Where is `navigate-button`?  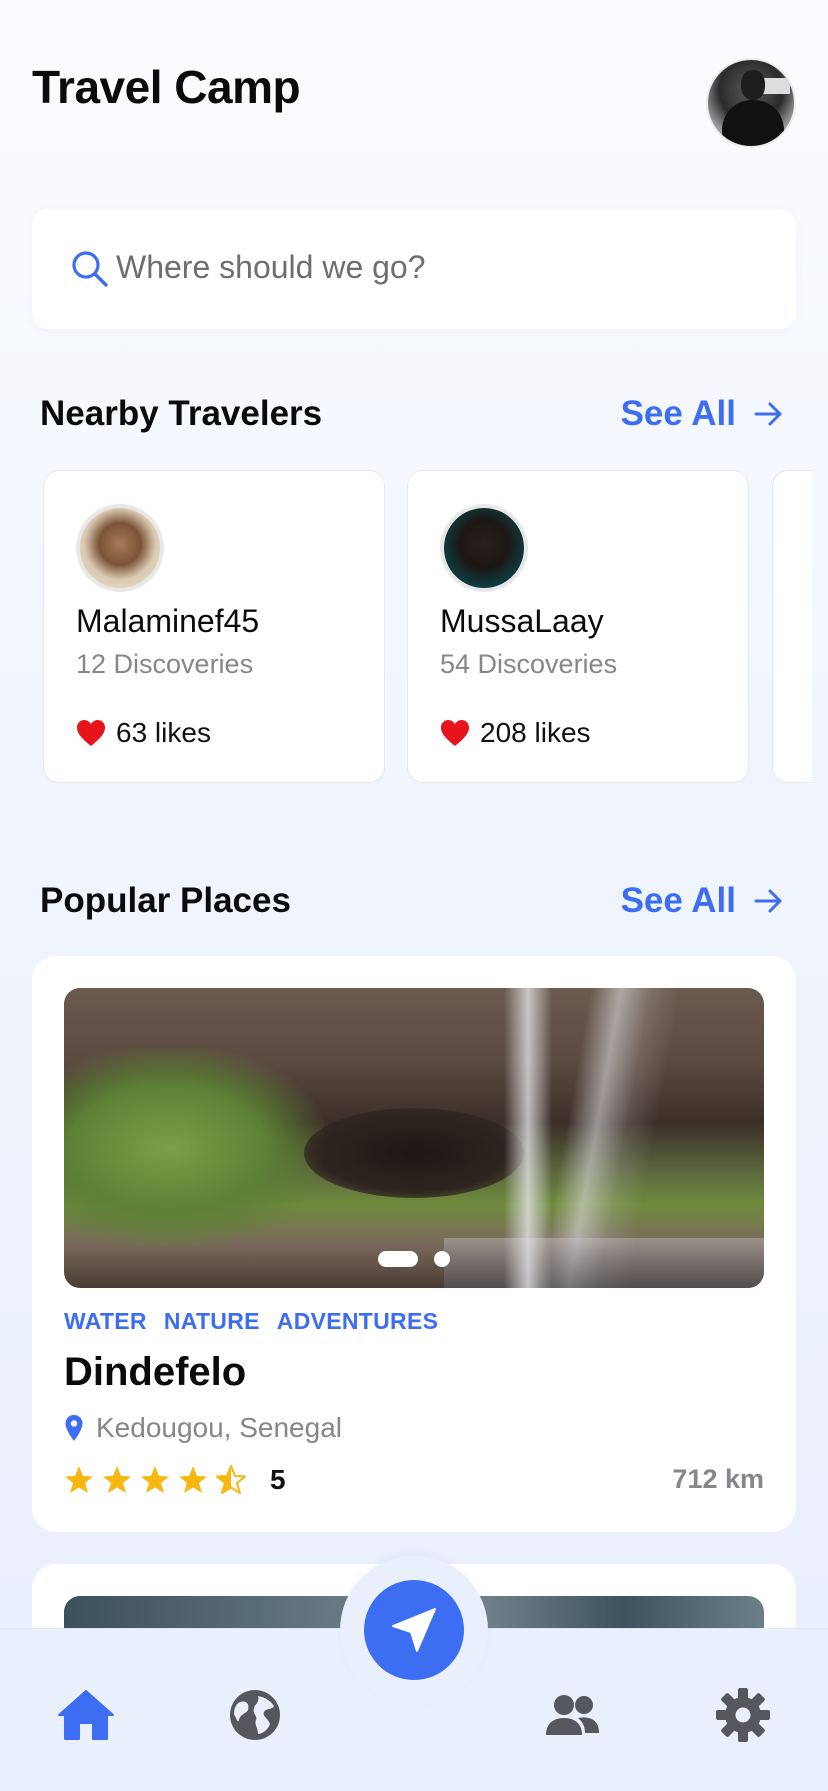 navigate-button is located at coordinates (414, 1630).